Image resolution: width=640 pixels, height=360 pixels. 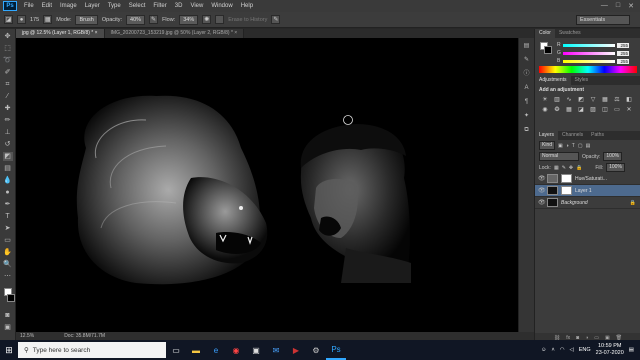 What do you see at coordinates (7, 156) in the screenshot?
I see `eraser-tool-selected-icon: ◩` at bounding box center [7, 156].